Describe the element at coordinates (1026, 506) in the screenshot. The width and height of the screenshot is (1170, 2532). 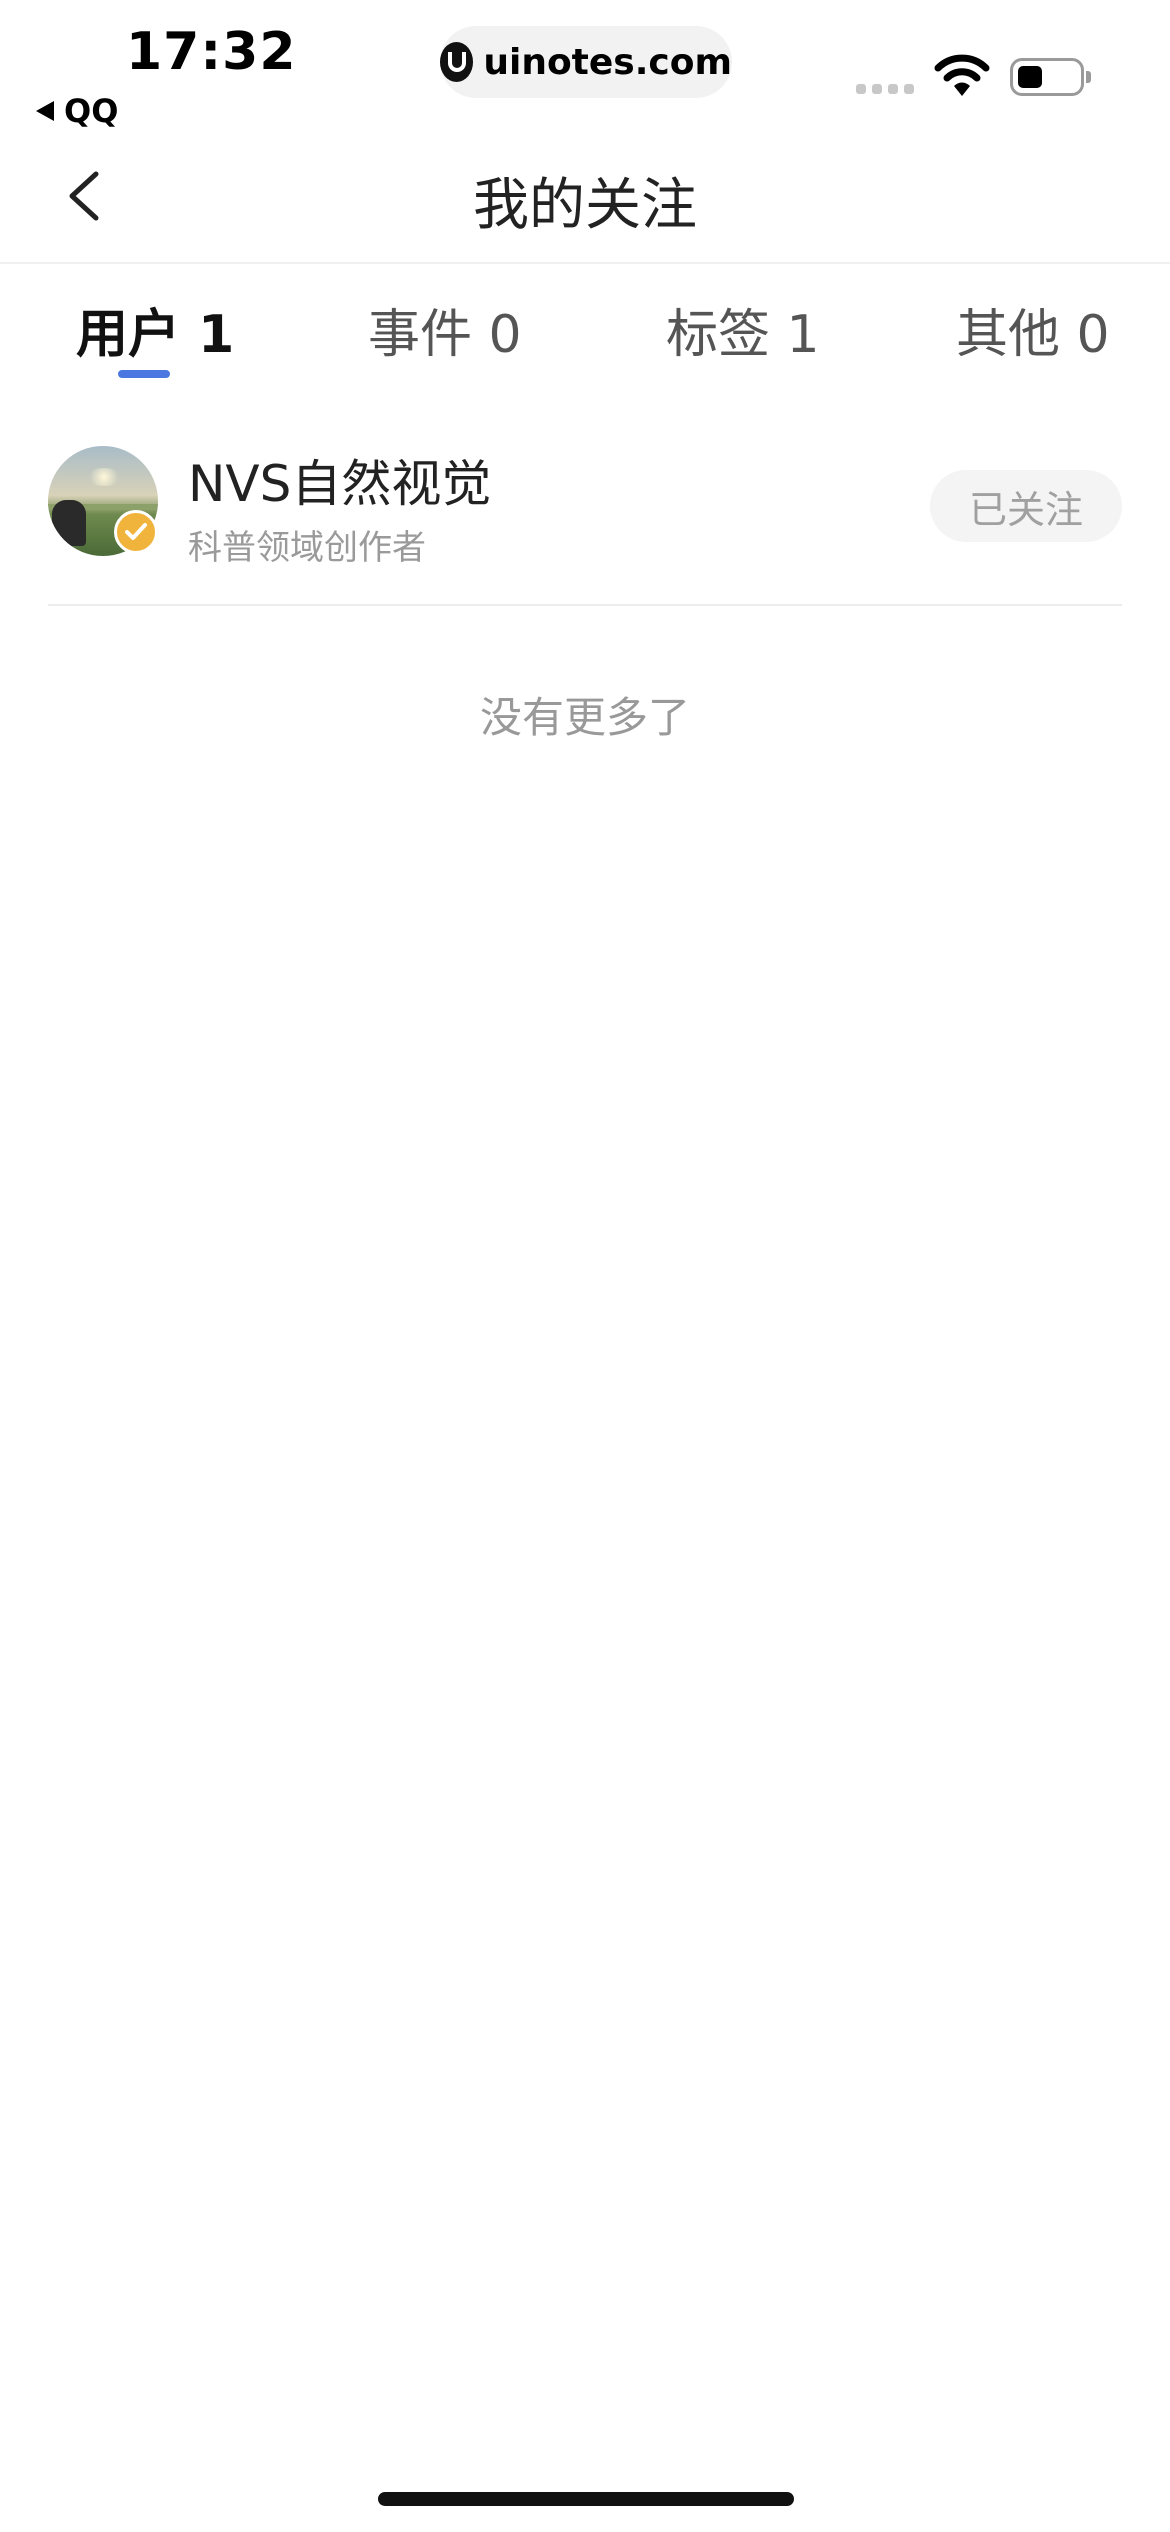
I see `followed-button: 已关注` at that location.